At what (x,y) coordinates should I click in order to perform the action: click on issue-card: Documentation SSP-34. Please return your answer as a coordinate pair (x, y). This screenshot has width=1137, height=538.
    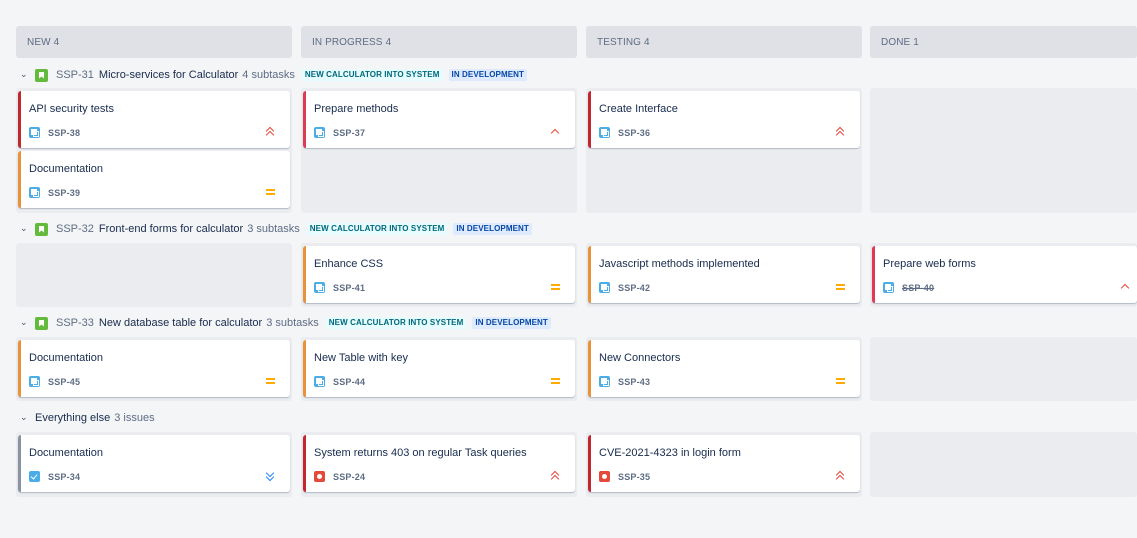
    Looking at the image, I should click on (154, 463).